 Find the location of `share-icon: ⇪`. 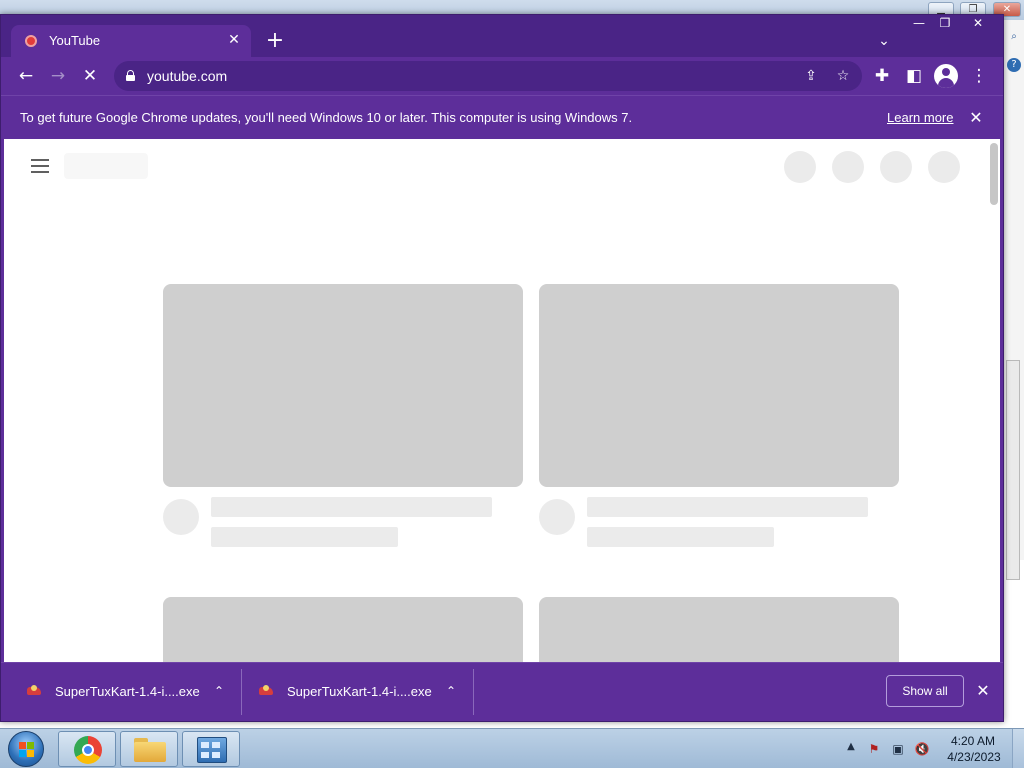

share-icon: ⇪ is located at coordinates (811, 76).